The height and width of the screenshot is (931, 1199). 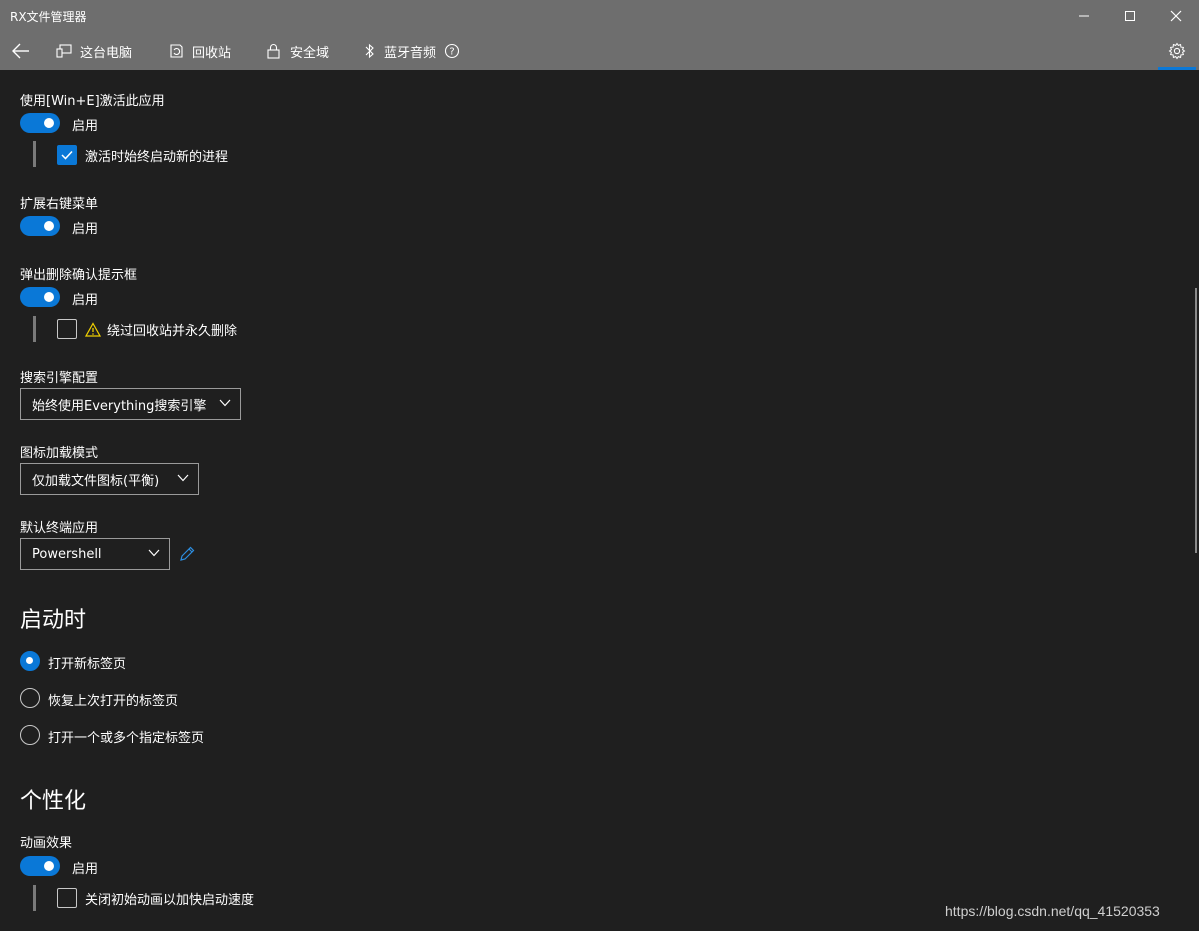 I want to click on nav-item-label: 安全域, so click(x=310, y=53).